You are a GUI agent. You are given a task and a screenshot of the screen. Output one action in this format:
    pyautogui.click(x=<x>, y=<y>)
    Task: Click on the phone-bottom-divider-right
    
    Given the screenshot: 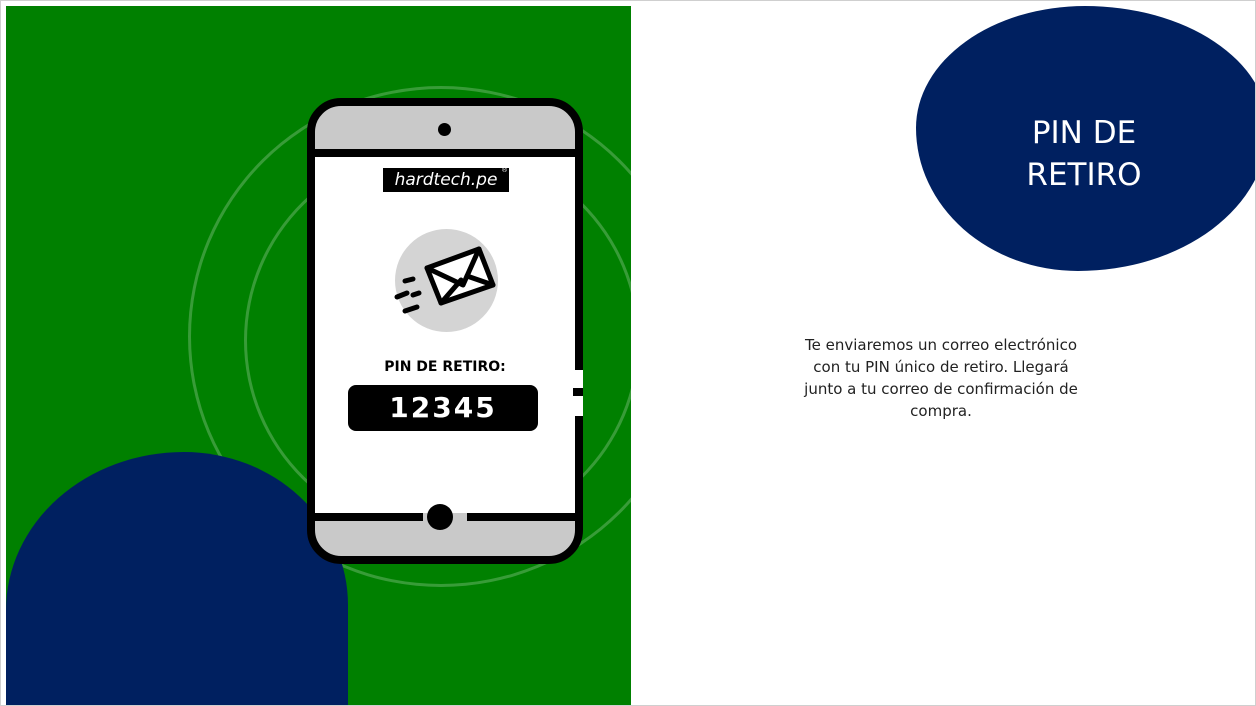 What is the action you would take?
    pyautogui.click(x=521, y=517)
    